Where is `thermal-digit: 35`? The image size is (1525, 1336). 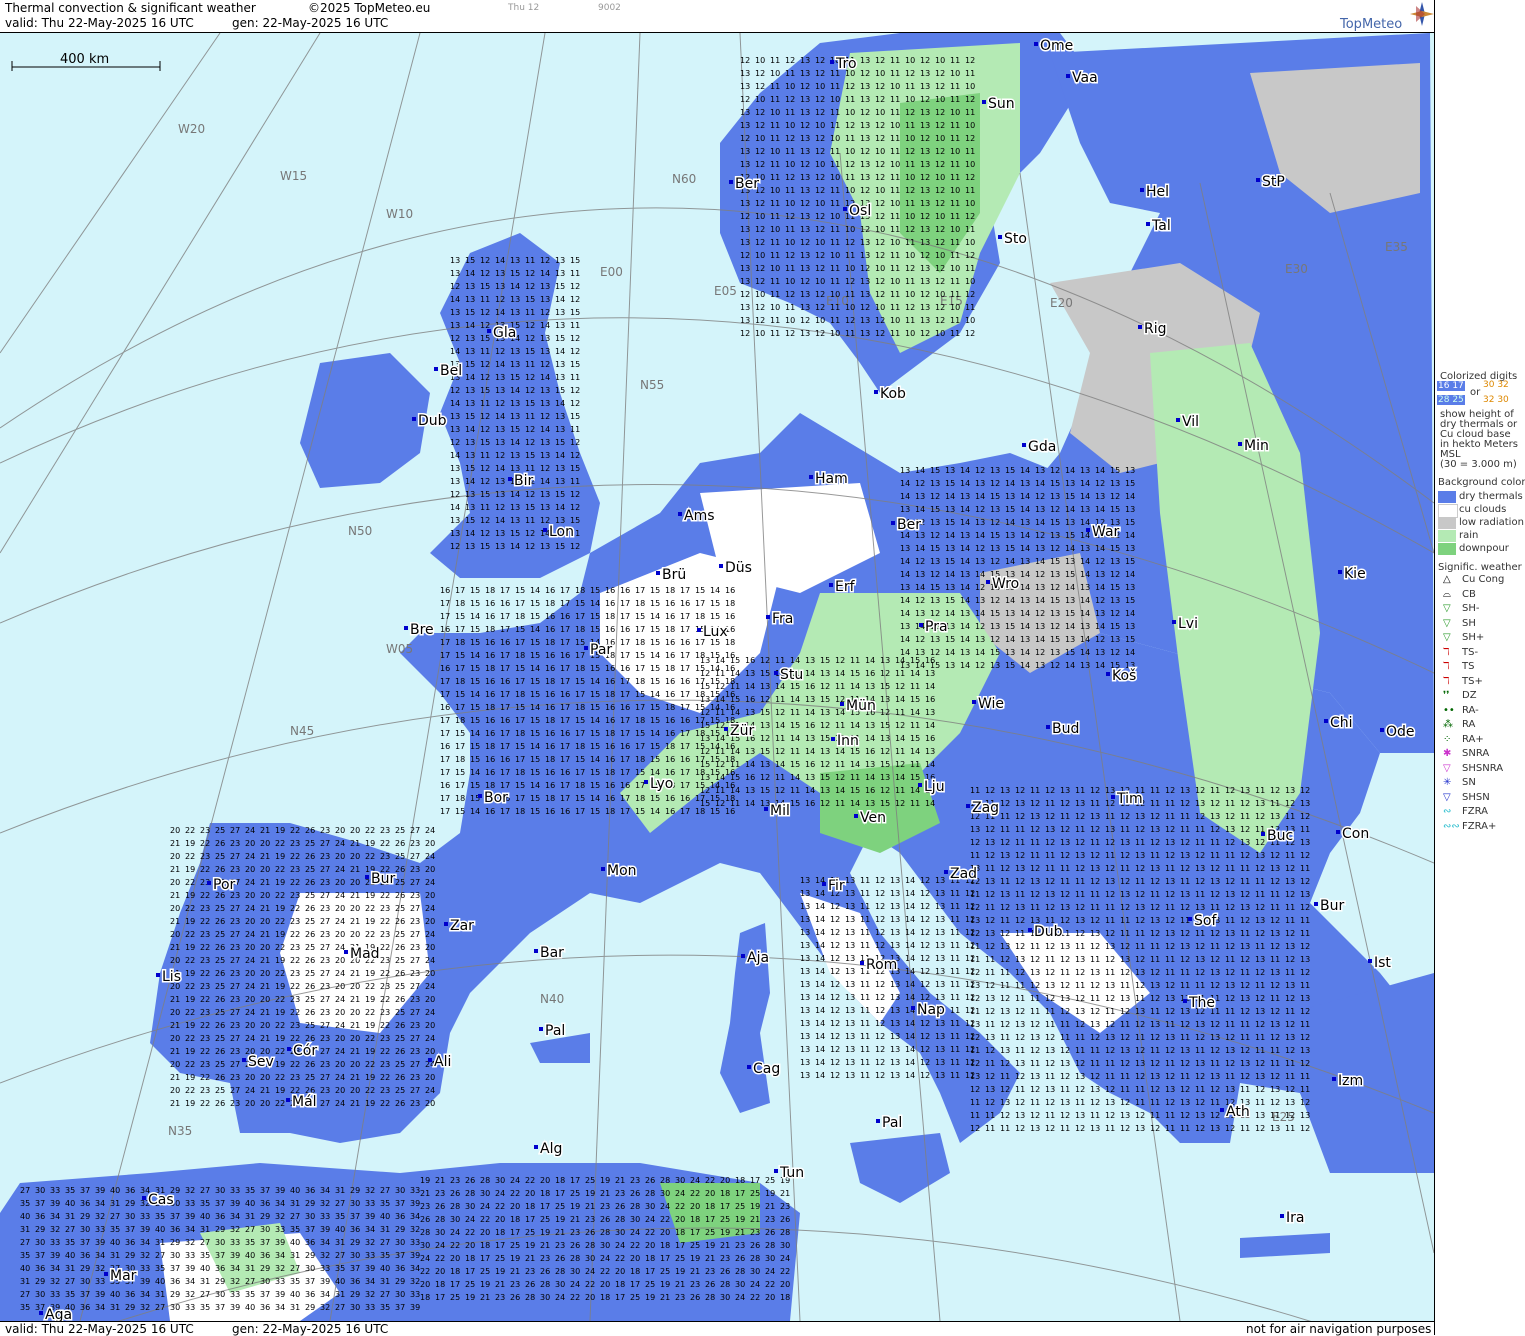
thermal-digit: 35 is located at coordinates (340, 1216).